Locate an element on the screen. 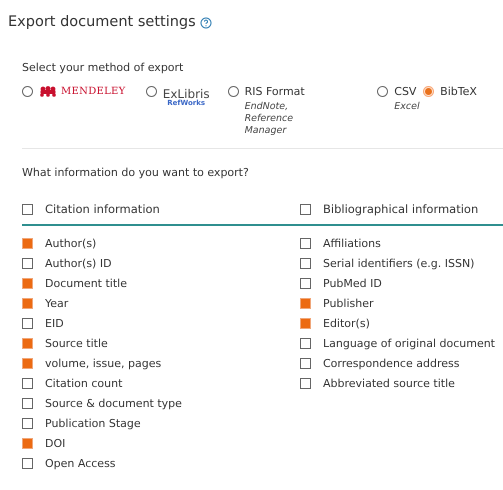 This screenshot has width=503, height=490. page-title: Export document settings is located at coordinates (102, 22).